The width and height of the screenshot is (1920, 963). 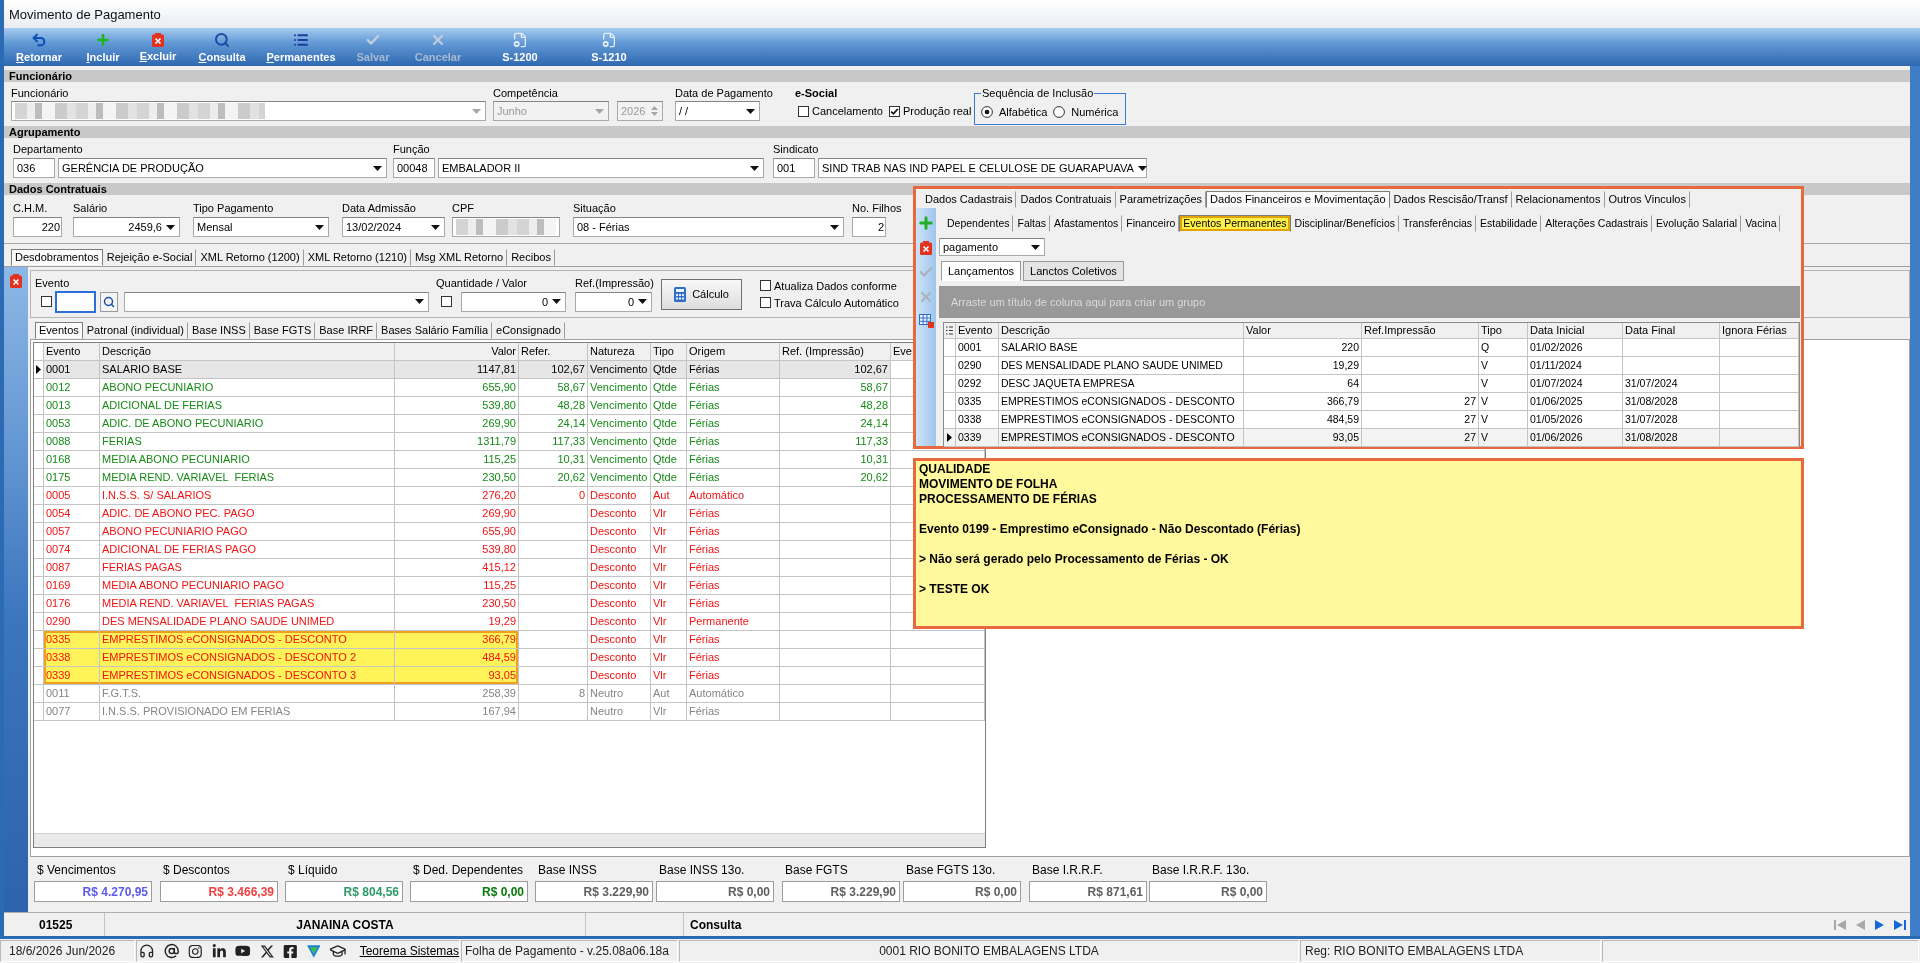 What do you see at coordinates (609, 47) in the screenshot?
I see `toolbar-button: S-1210` at bounding box center [609, 47].